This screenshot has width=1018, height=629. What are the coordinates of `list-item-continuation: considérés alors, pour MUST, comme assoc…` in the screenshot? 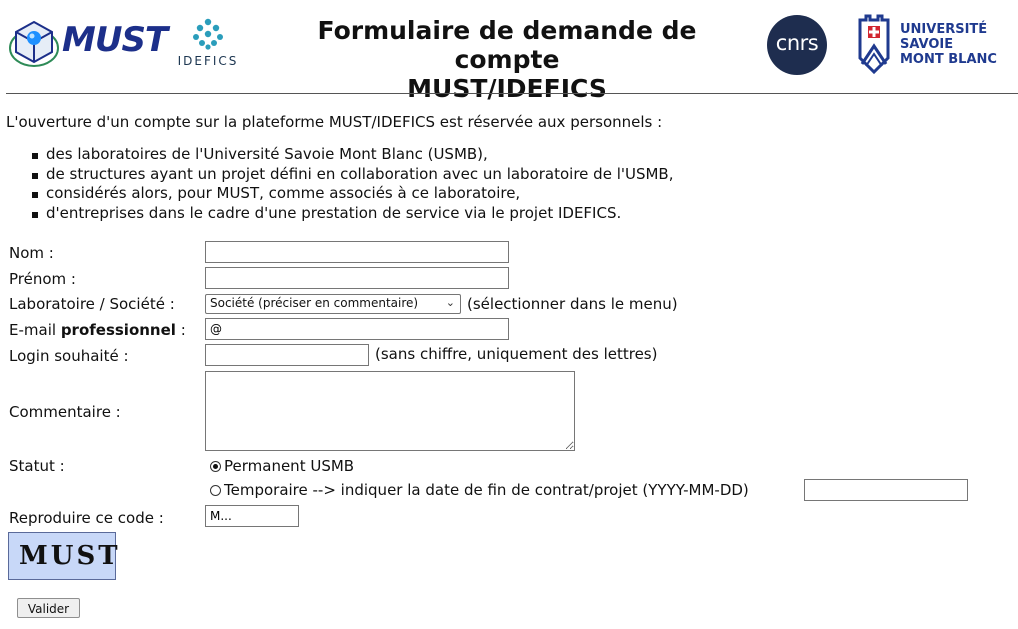 It's located at (352, 194).